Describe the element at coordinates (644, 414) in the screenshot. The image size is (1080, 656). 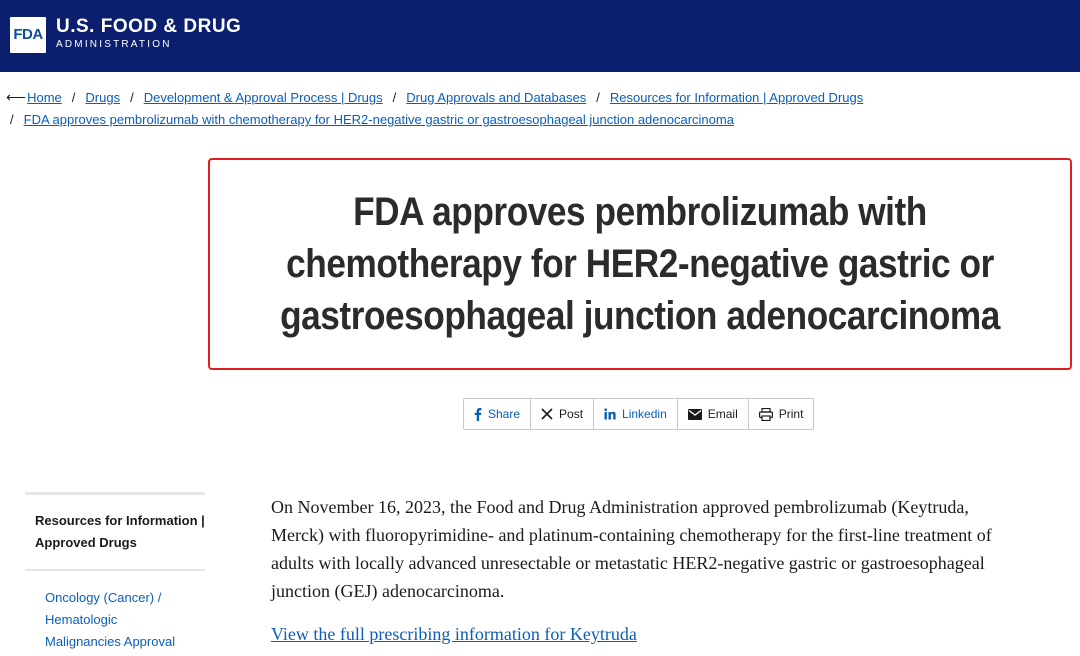
I see `linkedin-button-label: Linkedin` at that location.